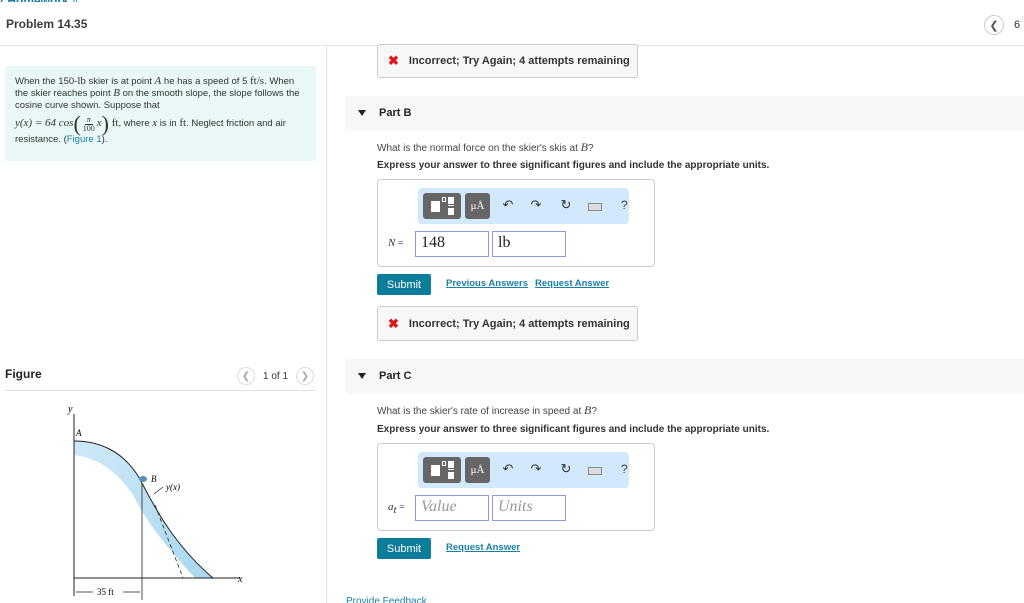 Image resolution: width=1024 pixels, height=603 pixels. I want to click on x-axis-label: x, so click(240, 579).